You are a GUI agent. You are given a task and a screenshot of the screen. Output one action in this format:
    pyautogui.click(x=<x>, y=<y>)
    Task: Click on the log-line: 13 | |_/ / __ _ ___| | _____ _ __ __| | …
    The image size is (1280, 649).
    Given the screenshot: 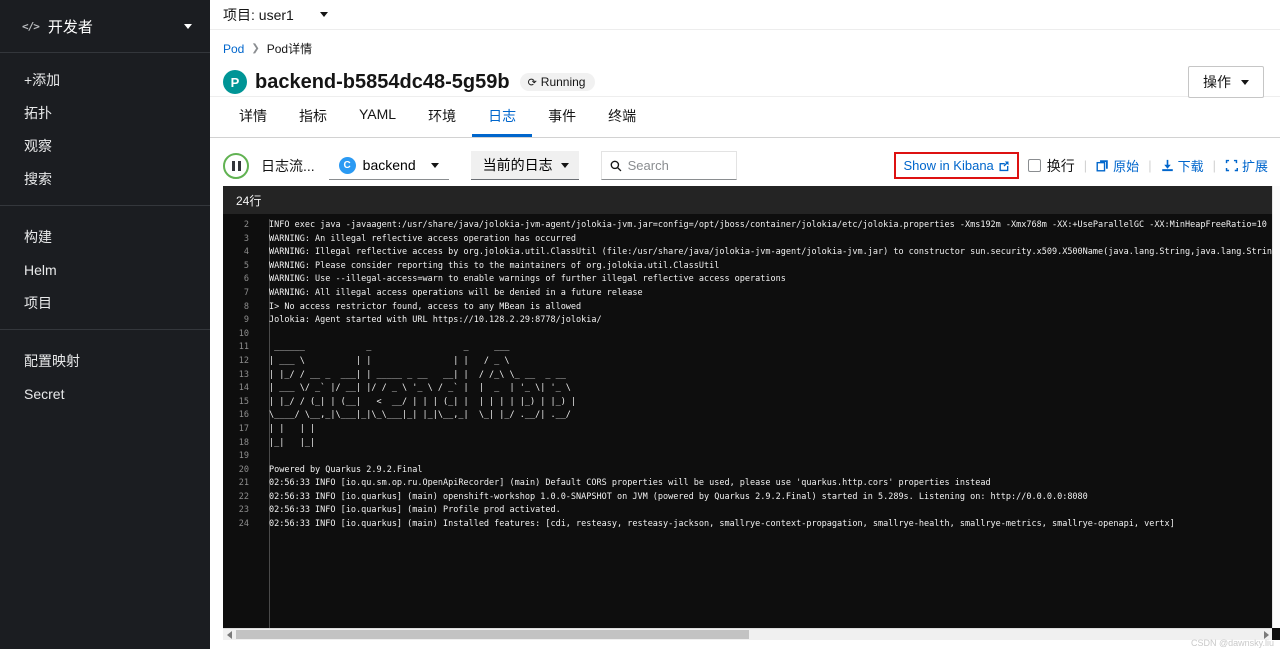 What is the action you would take?
    pyautogui.click(x=747, y=376)
    